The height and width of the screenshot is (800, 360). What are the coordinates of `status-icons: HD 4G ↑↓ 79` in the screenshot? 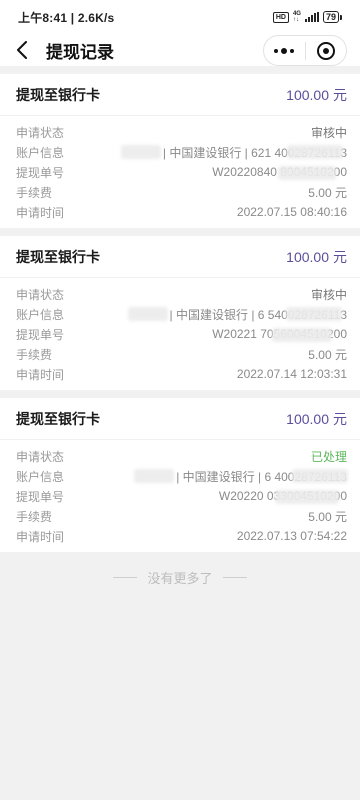 It's located at (307, 17).